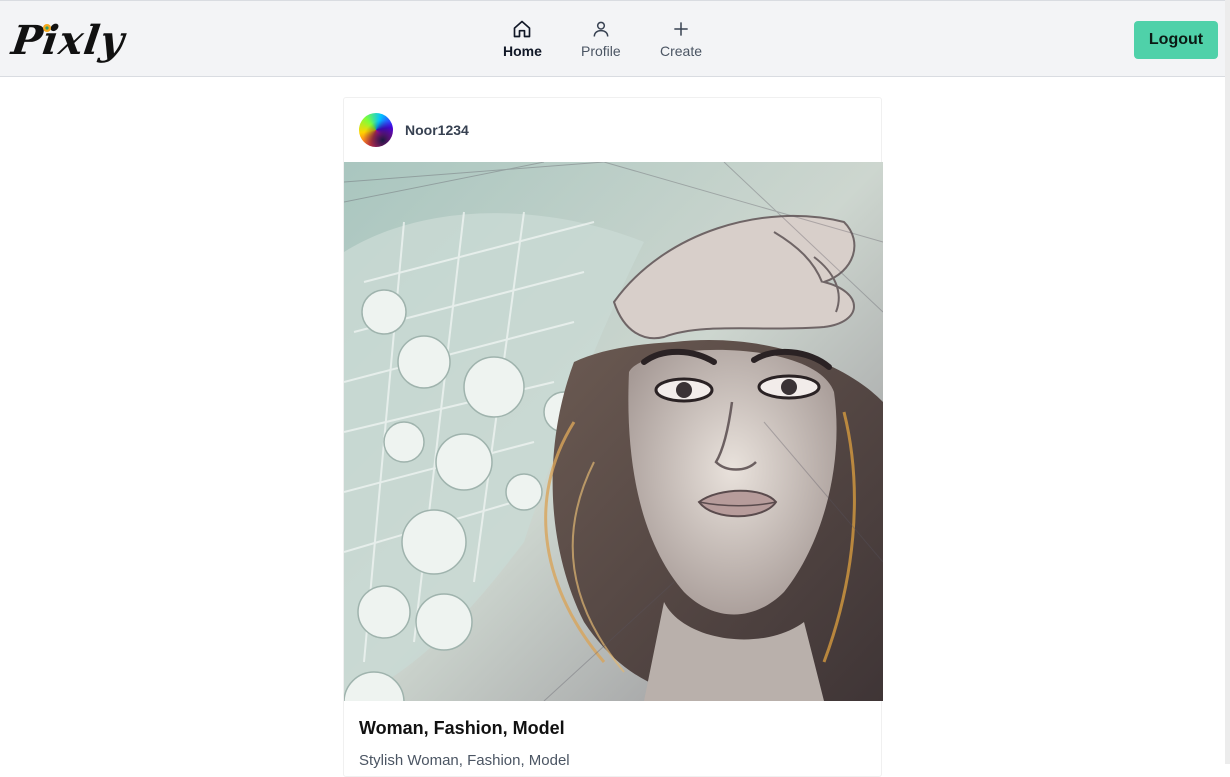 The image size is (1230, 777). What do you see at coordinates (522, 29) in the screenshot?
I see `home-icon` at bounding box center [522, 29].